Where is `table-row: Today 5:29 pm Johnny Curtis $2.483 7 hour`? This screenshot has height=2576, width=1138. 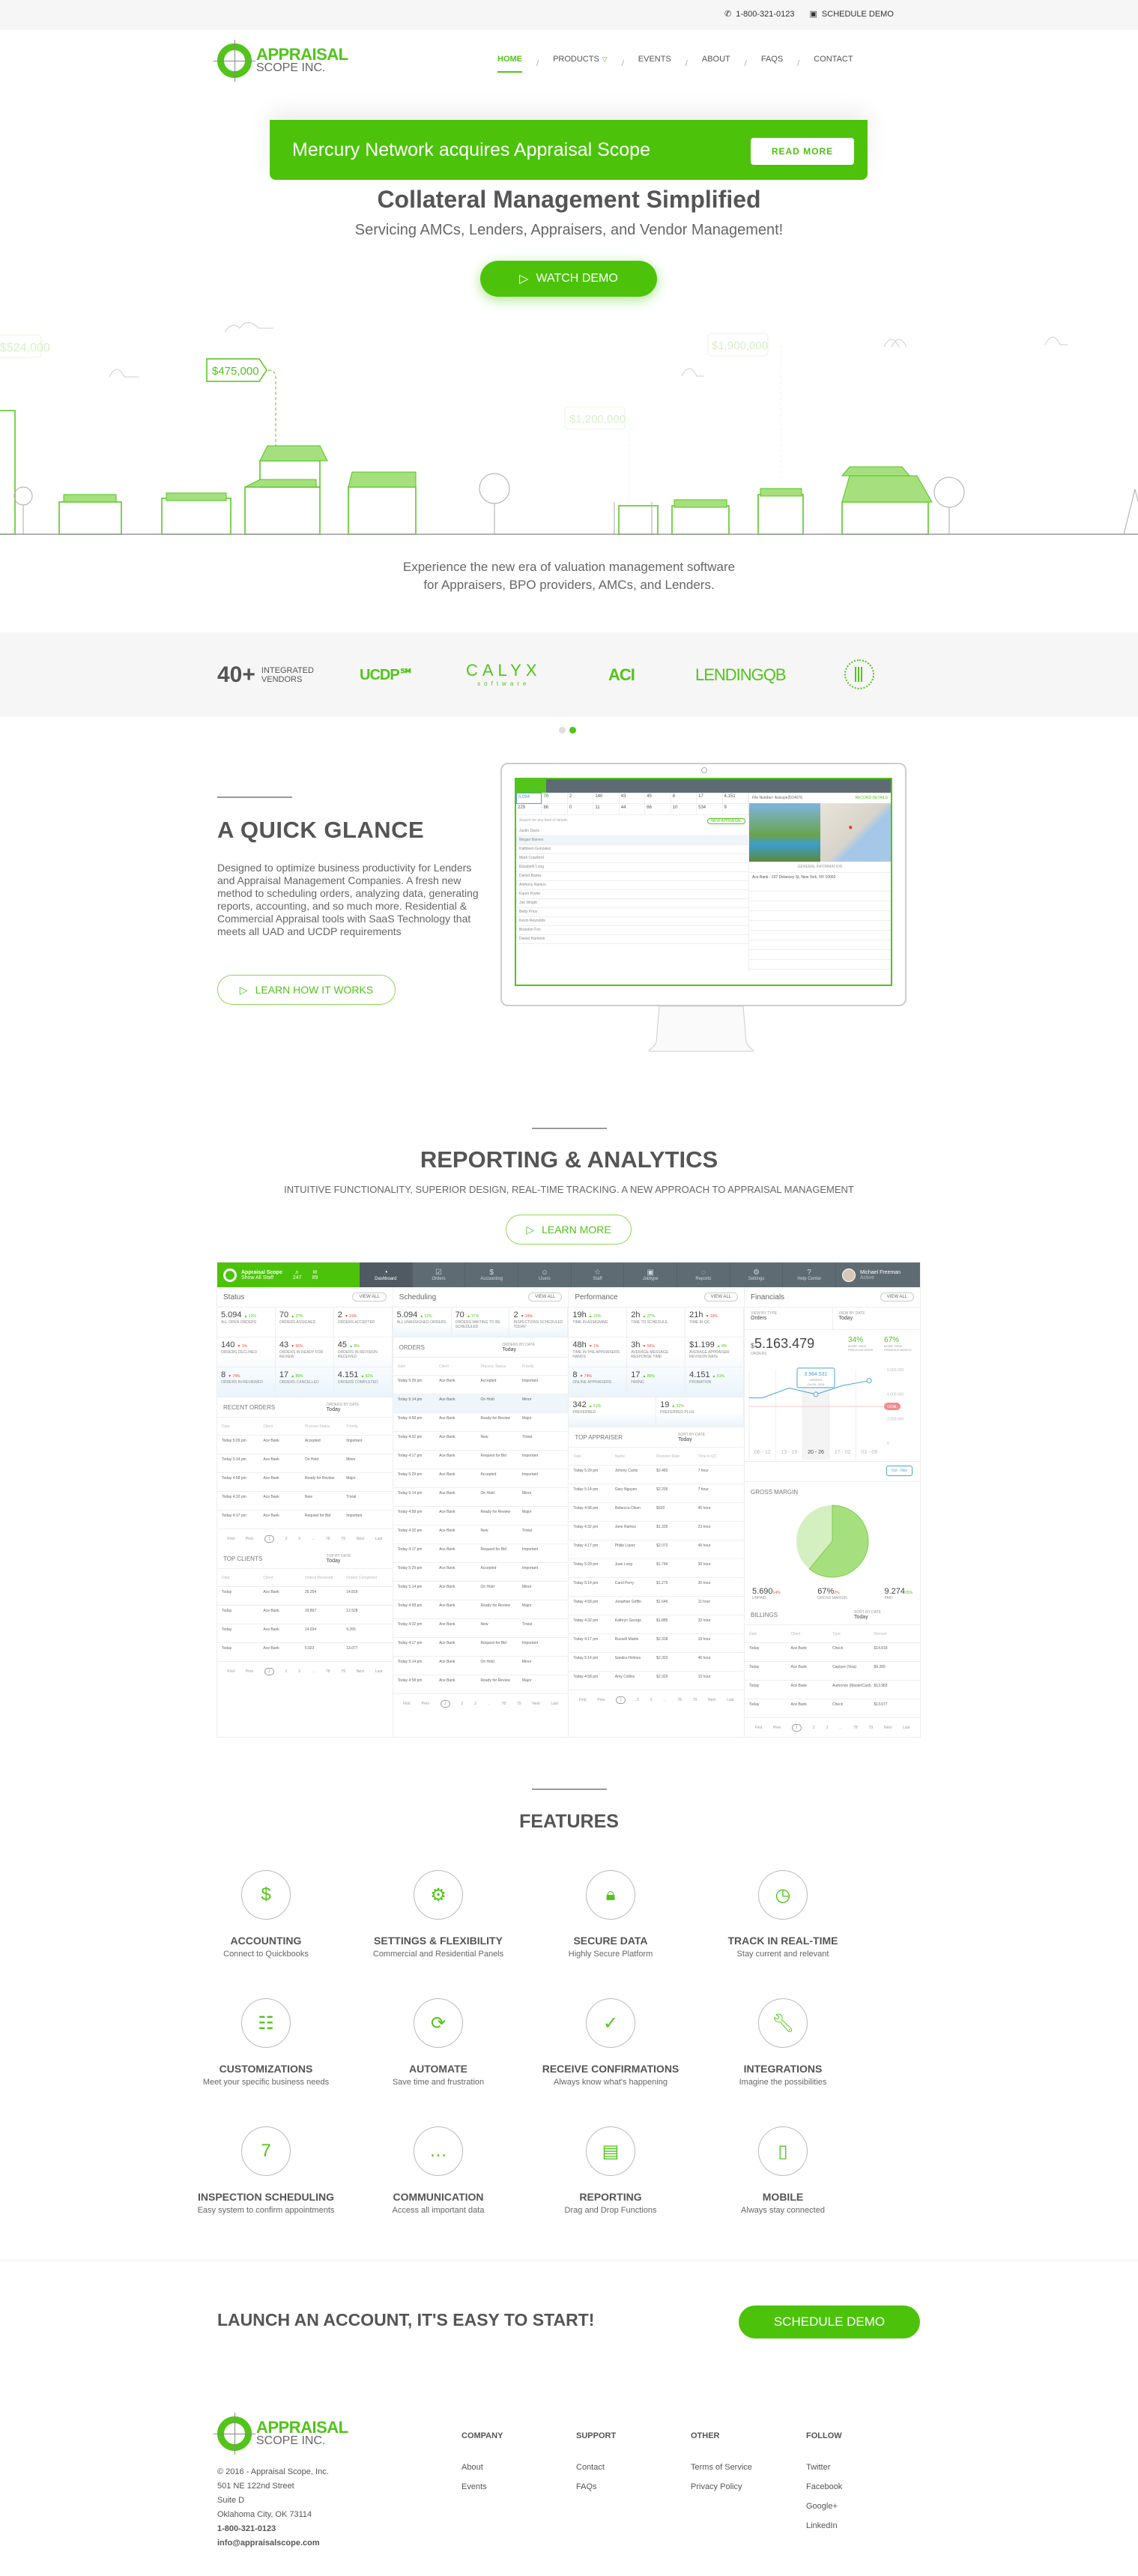 table-row: Today 5:29 pm Johnny Curtis $2.483 7 hour is located at coordinates (657, 1475).